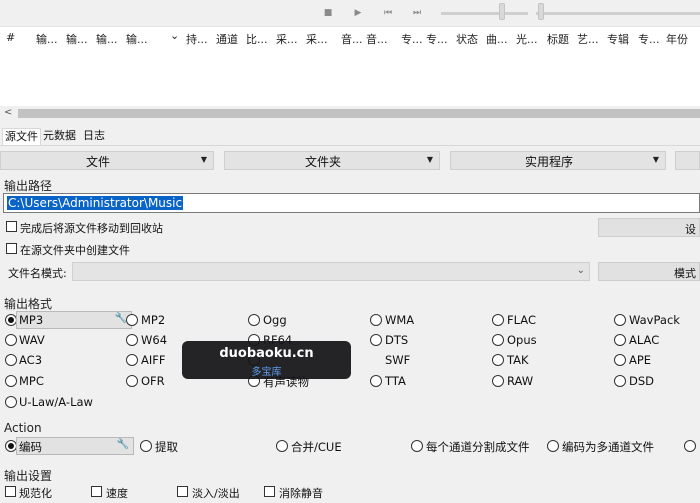 The width and height of the screenshot is (700, 503). What do you see at coordinates (618, 39) in the screenshot?
I see `column-header: 专辑` at bounding box center [618, 39].